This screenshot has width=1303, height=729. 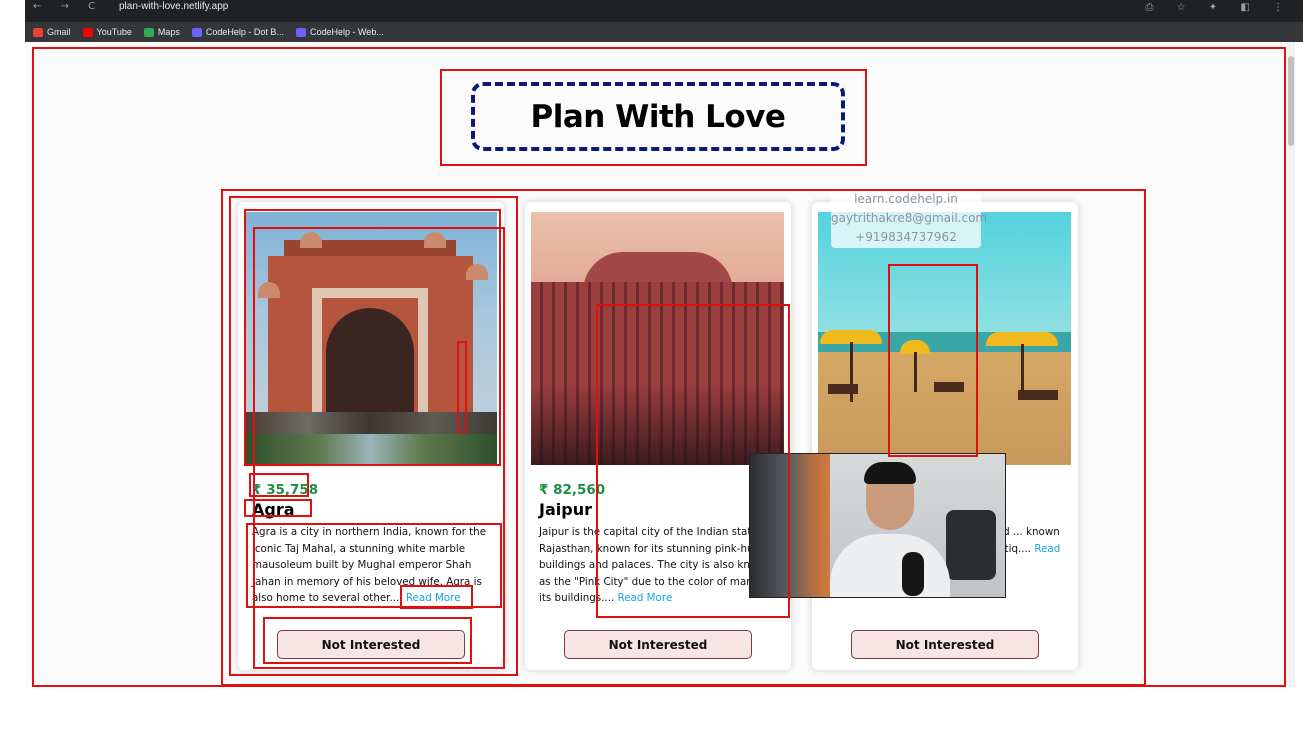 What do you see at coordinates (1291, 364) in the screenshot?
I see `scrollbar` at bounding box center [1291, 364].